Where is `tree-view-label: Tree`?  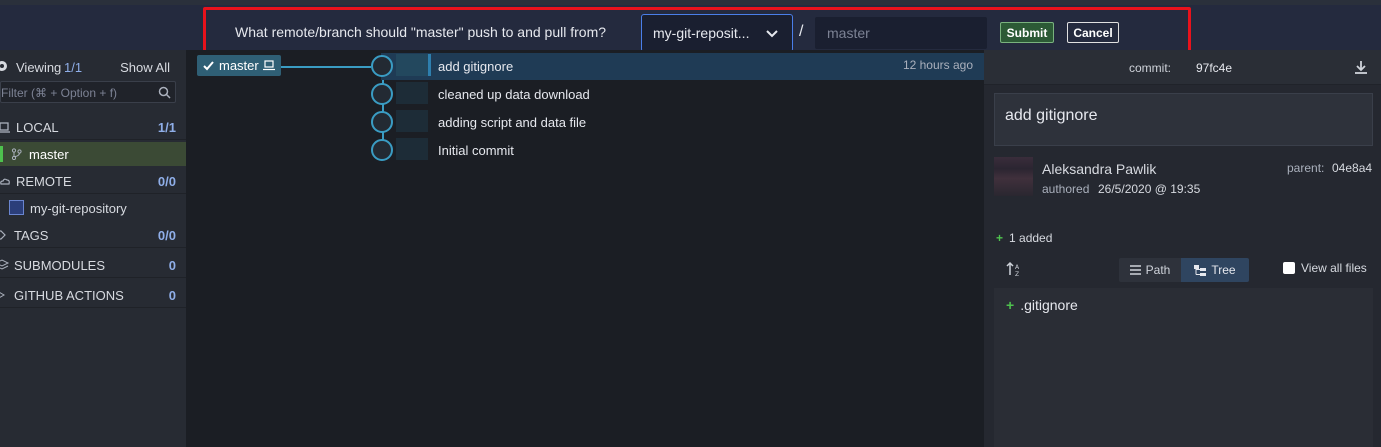 tree-view-label: Tree is located at coordinates (1223, 270).